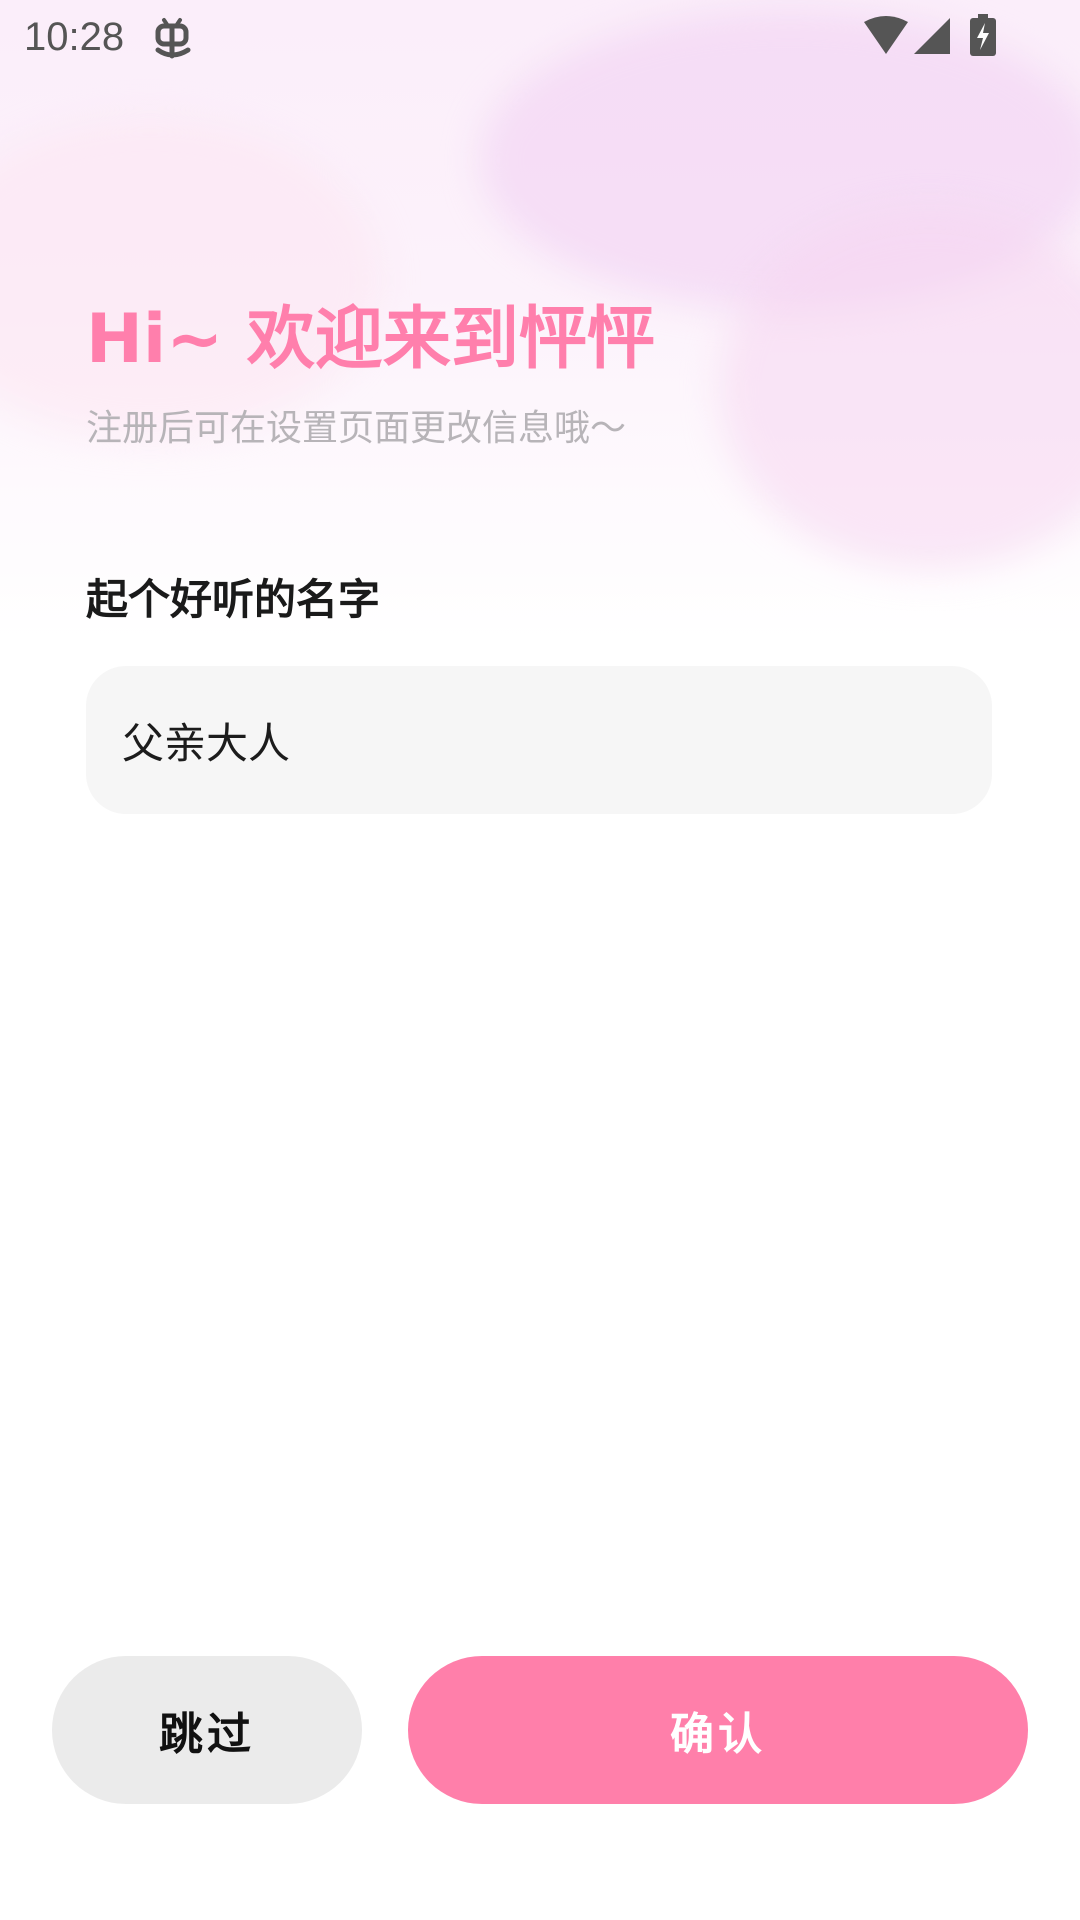 The image size is (1080, 1920). Describe the element at coordinates (932, 36) in the screenshot. I see `signal-icon` at that location.